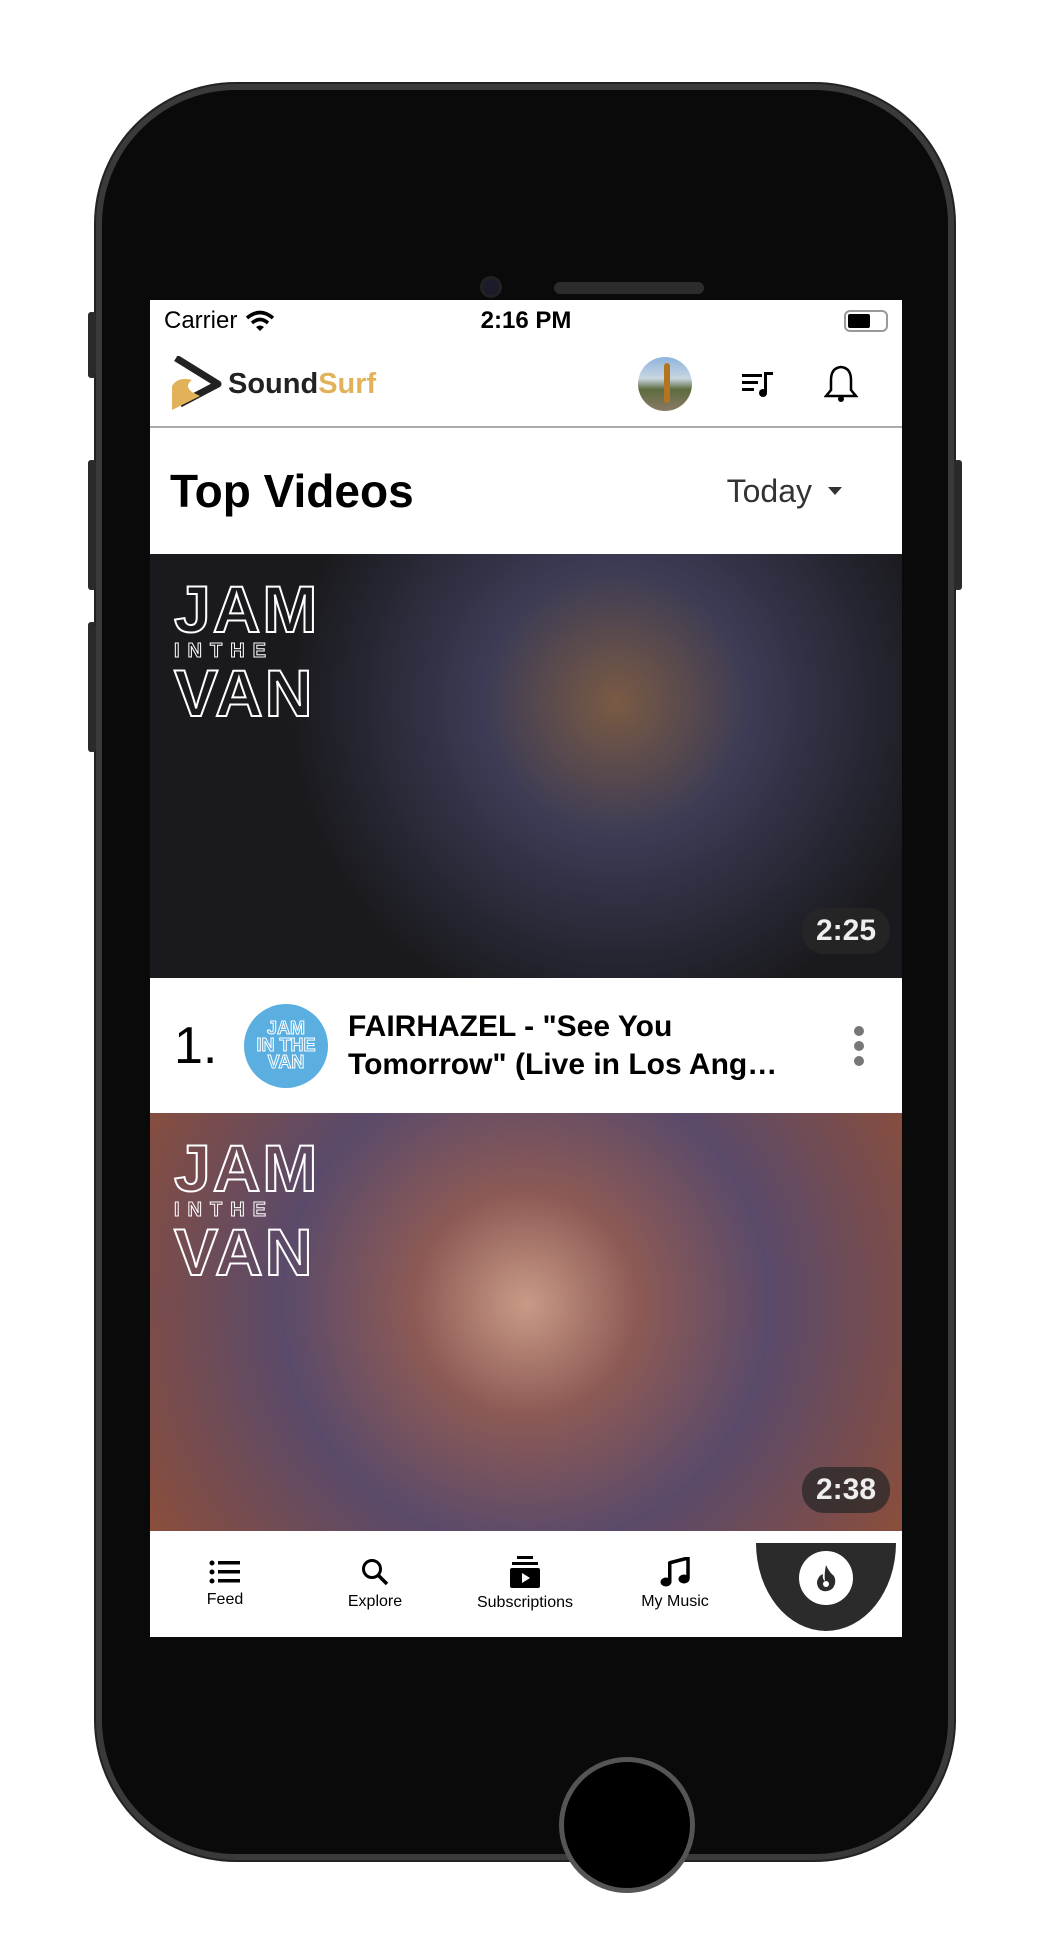  I want to click on tab-subscriptions: Subscriptions, so click(525, 1584).